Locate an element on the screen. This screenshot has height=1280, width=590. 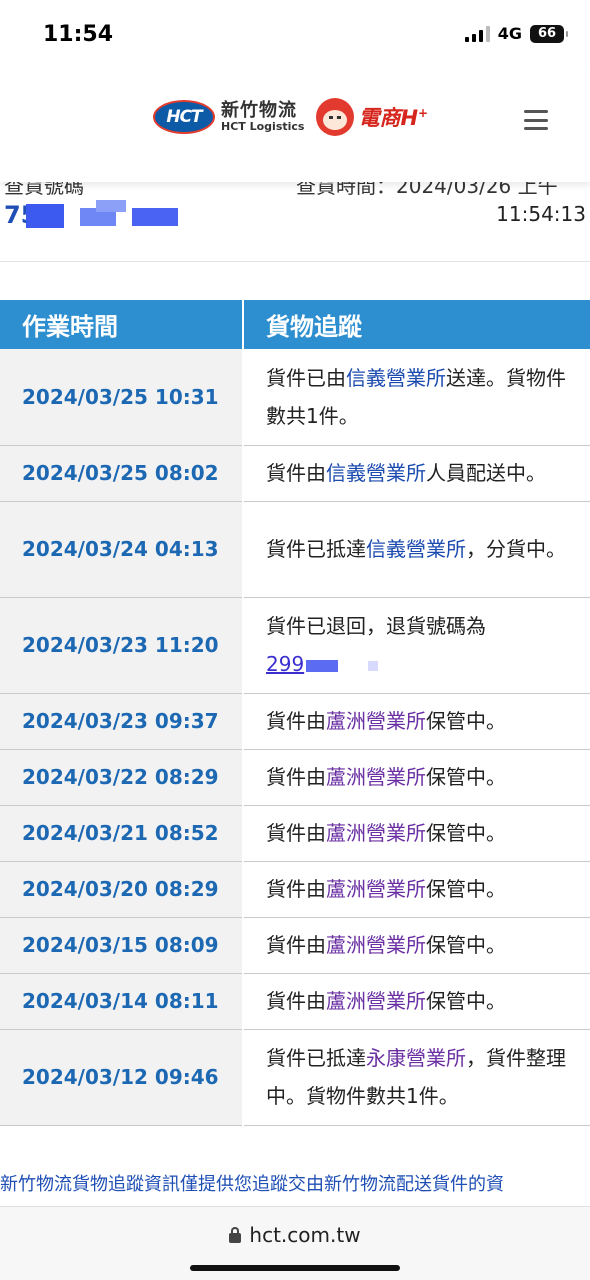
table-row: 2024/03/15 08:09 貨件由蘆洲營業所保管中。 is located at coordinates (295, 945).